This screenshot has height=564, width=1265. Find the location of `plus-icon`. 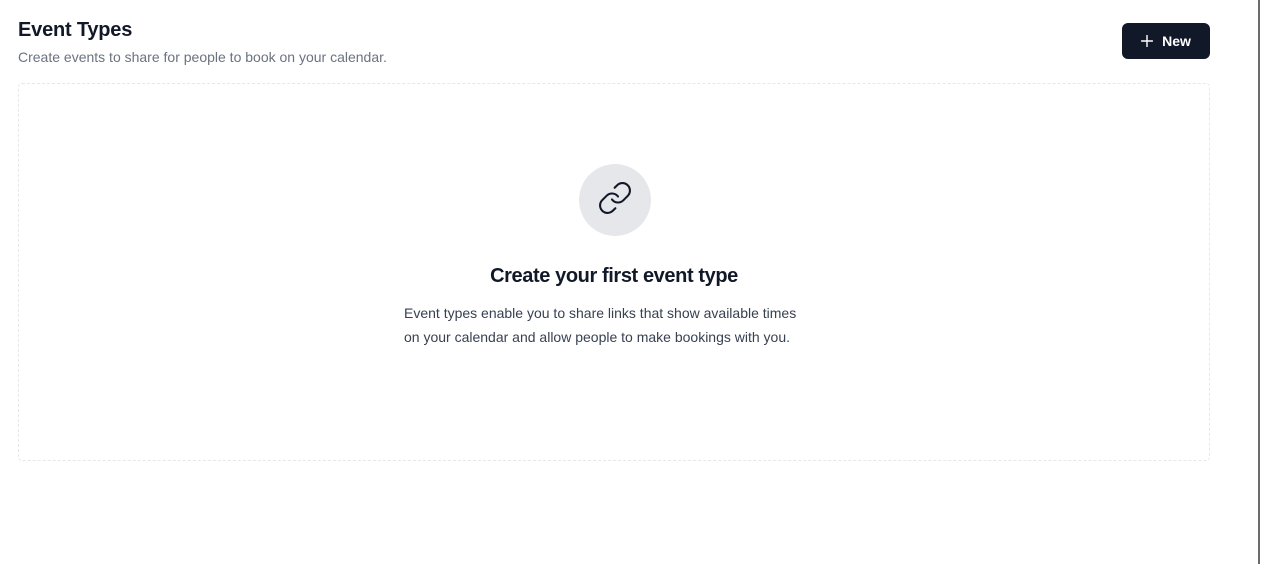

plus-icon is located at coordinates (1147, 41).